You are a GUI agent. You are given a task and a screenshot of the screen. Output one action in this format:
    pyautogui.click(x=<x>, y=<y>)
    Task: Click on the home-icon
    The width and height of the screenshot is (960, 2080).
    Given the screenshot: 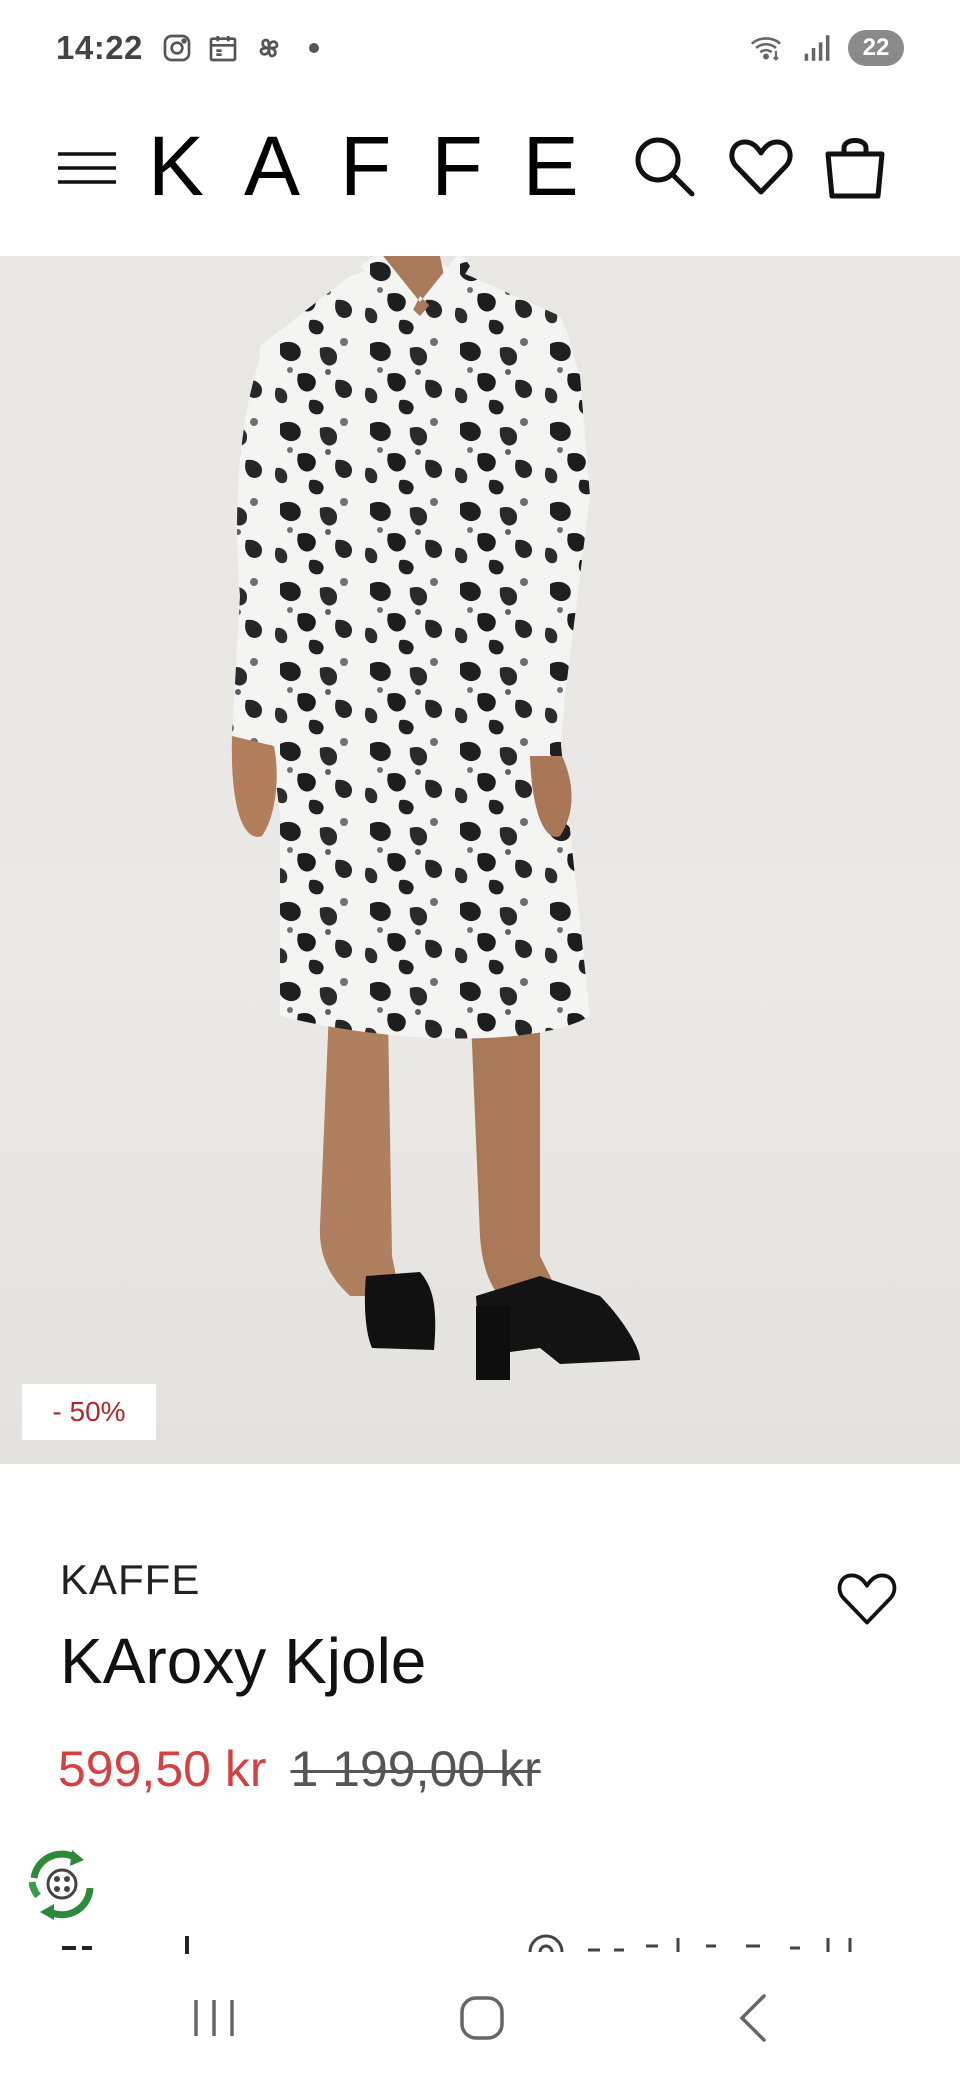 What is the action you would take?
    pyautogui.click(x=482, y=2018)
    